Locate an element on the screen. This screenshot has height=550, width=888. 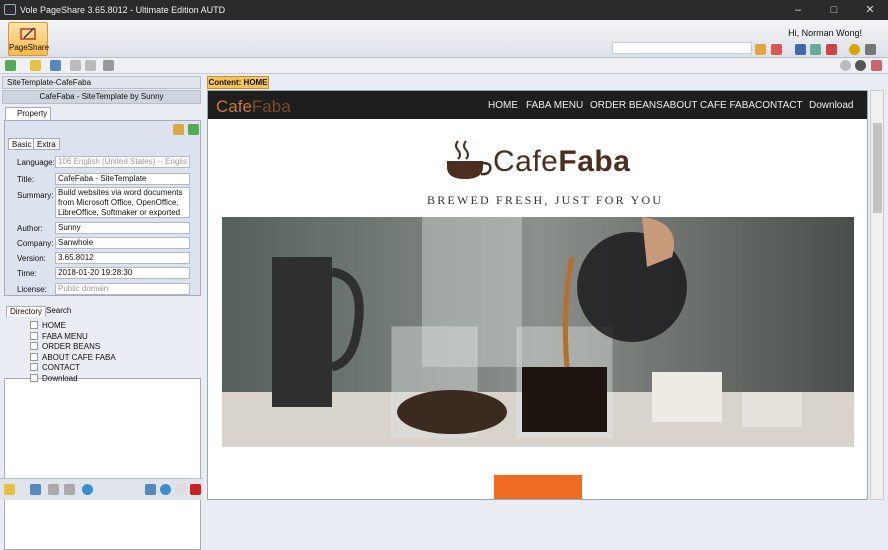
users-icon is located at coordinates (815, 49).